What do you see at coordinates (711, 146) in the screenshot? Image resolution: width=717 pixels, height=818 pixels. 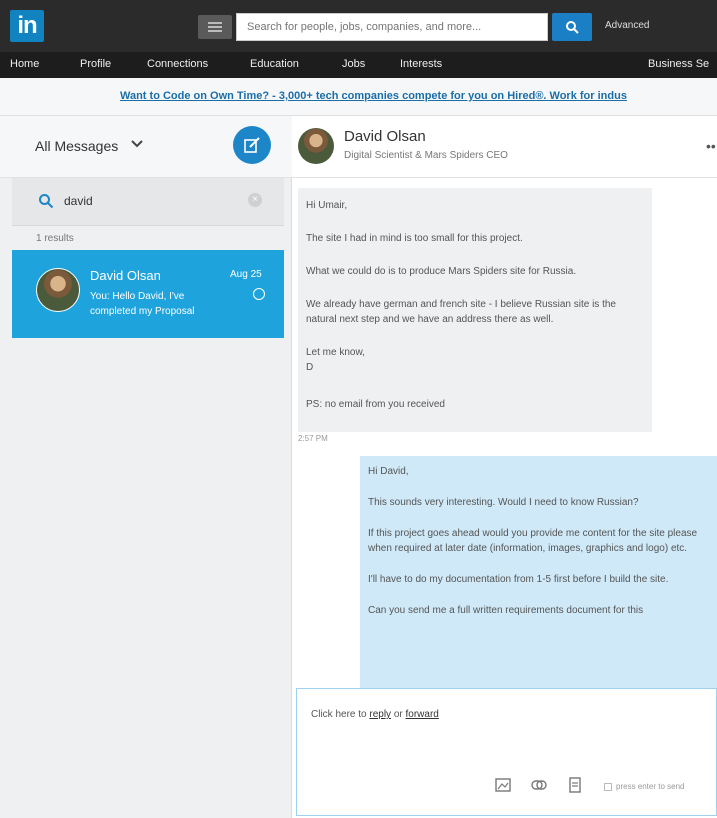 I see `more-icon: ••` at bounding box center [711, 146].